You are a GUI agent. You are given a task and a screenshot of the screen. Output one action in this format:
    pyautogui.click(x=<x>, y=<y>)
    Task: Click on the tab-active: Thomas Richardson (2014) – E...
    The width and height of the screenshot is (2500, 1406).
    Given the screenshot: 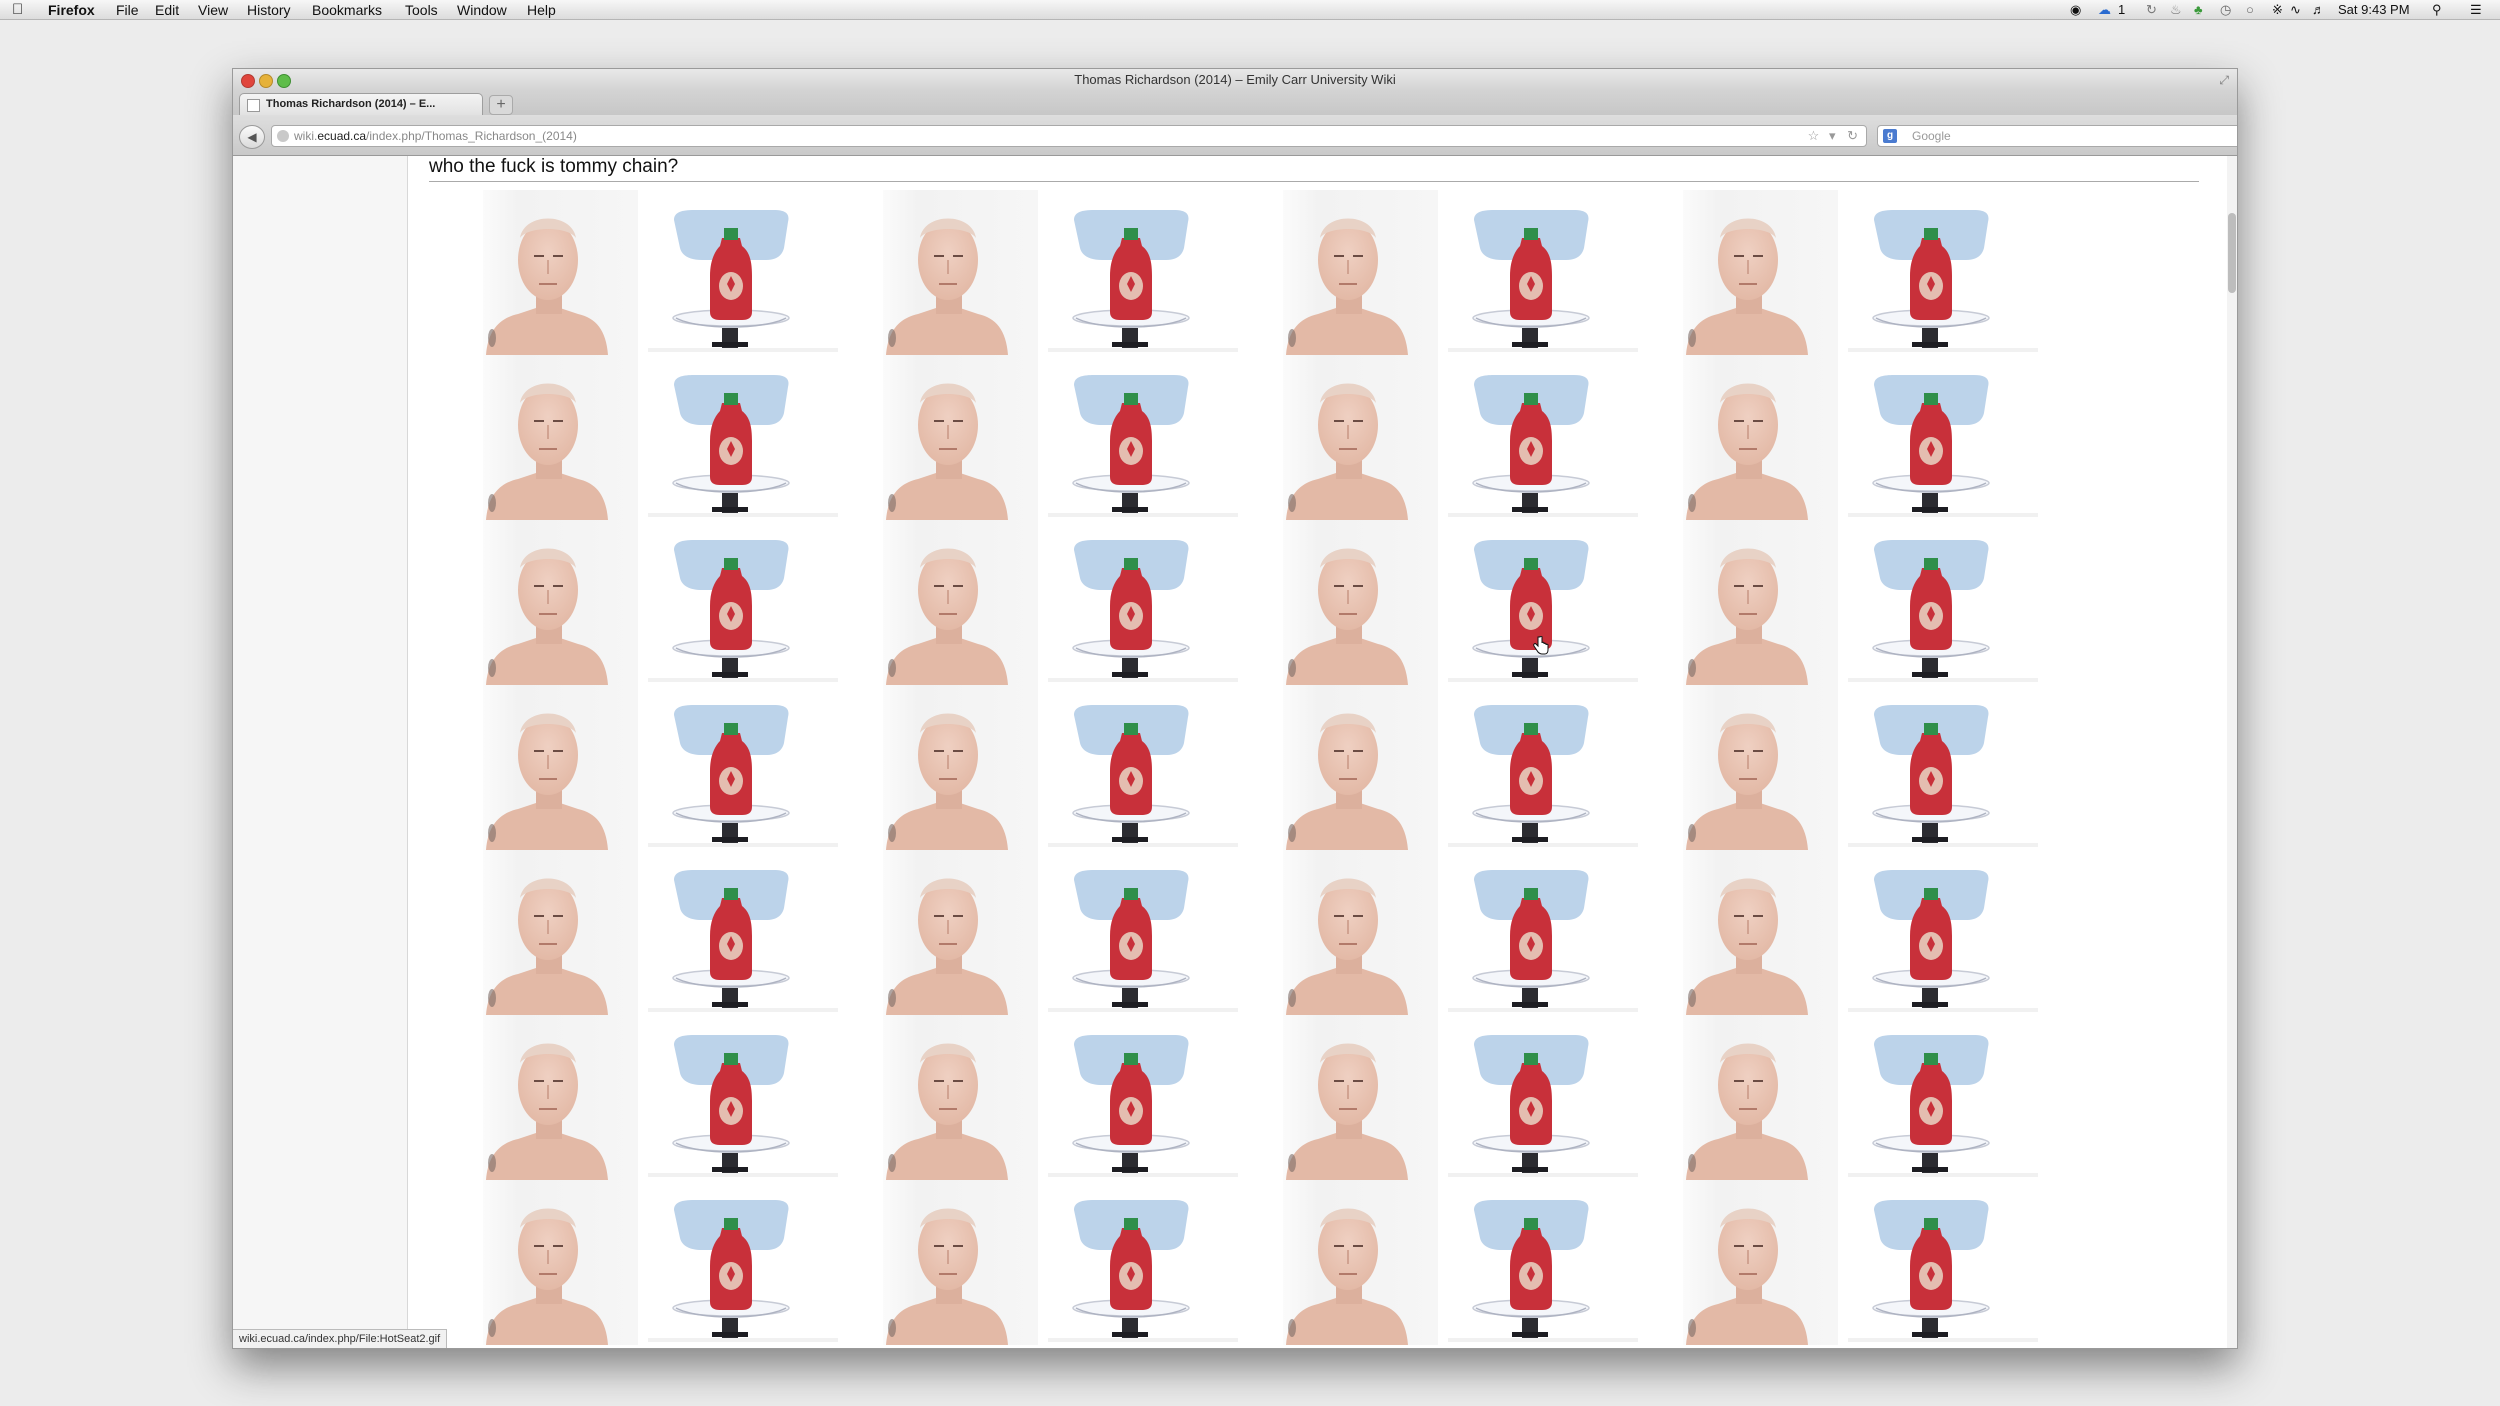 What is the action you would take?
    pyautogui.click(x=361, y=104)
    